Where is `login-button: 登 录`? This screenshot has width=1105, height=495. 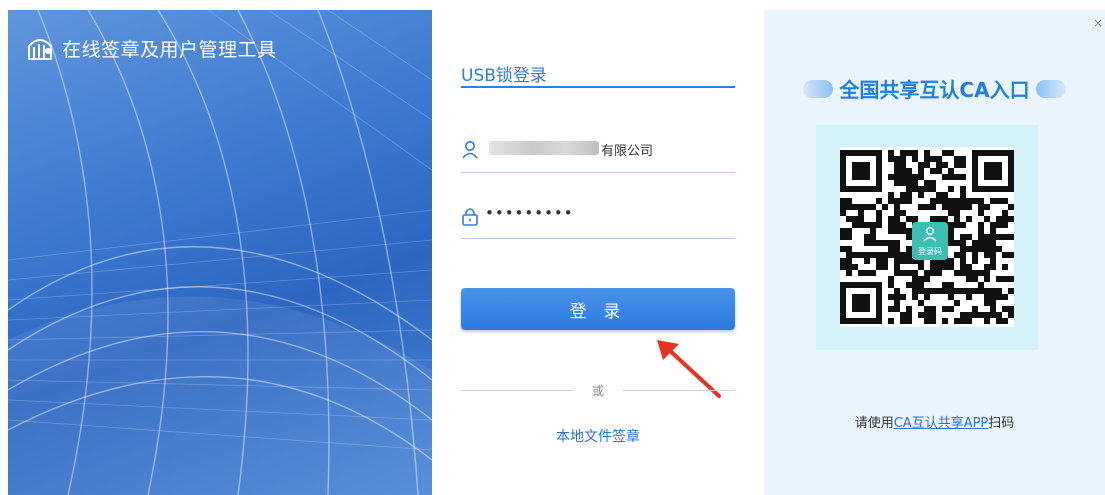
login-button: 登 录 is located at coordinates (598, 309).